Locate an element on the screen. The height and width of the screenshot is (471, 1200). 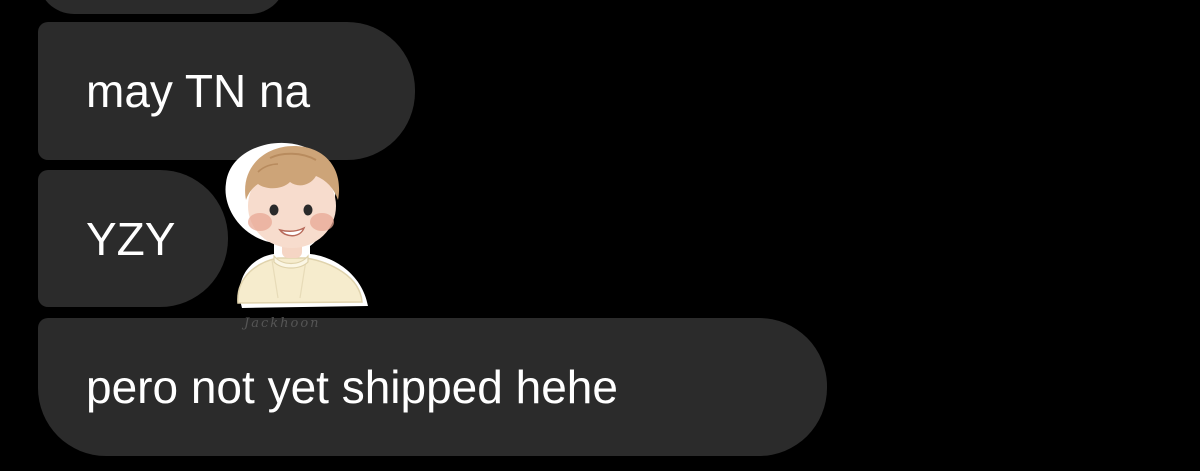
sticker-signature: Jackhoon is located at coordinates (282, 323).